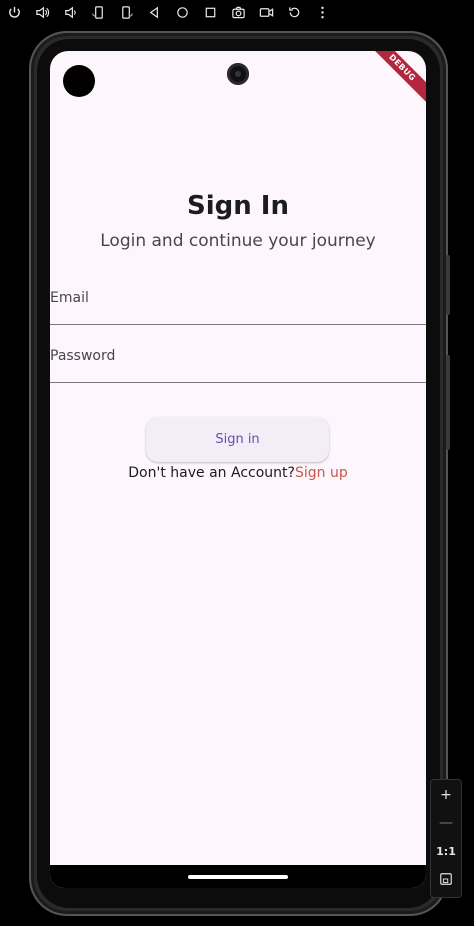  Describe the element at coordinates (42, 12) in the screenshot. I see `volume-up-icon` at that location.